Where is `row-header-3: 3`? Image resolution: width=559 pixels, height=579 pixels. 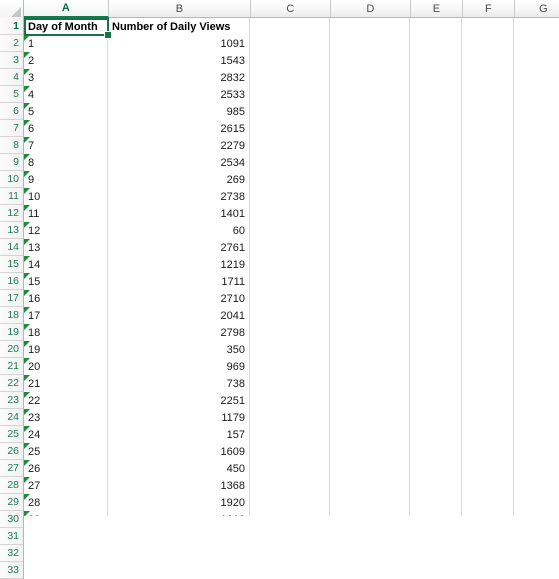 row-header-3: 3 is located at coordinates (11, 60).